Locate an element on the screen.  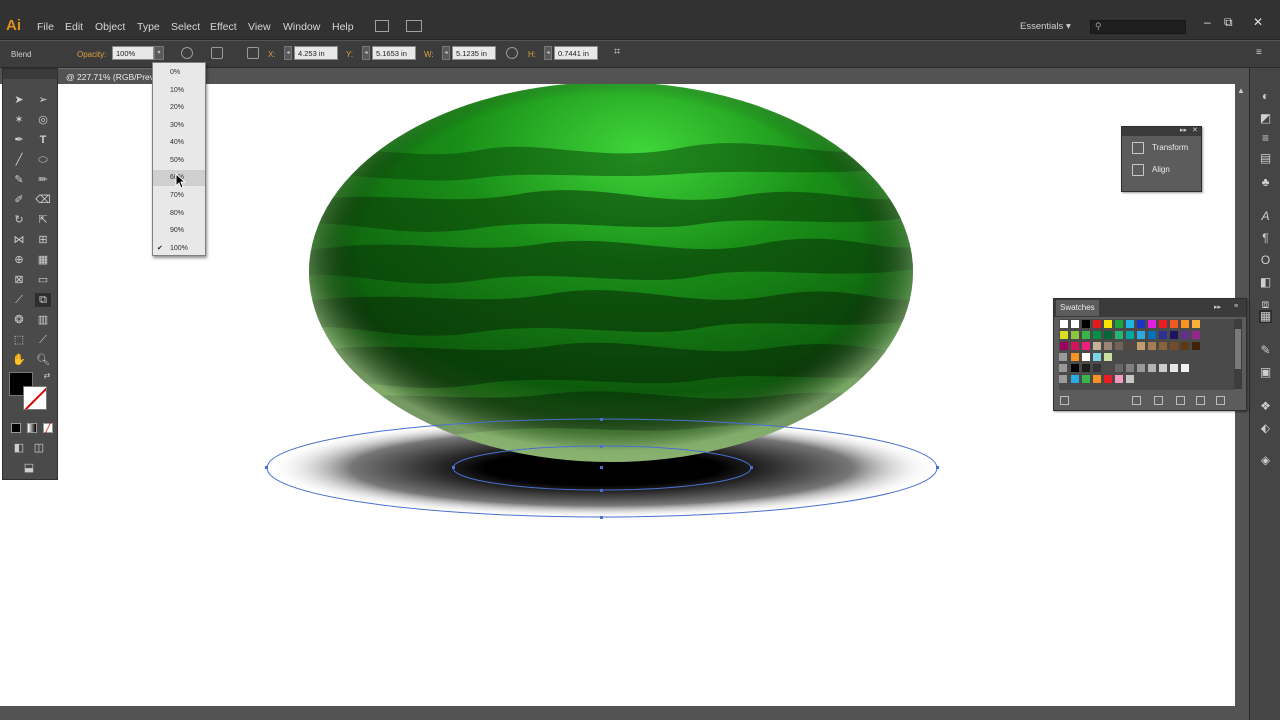
hand-tool-icon: ✋ is located at coordinates (19, 360).